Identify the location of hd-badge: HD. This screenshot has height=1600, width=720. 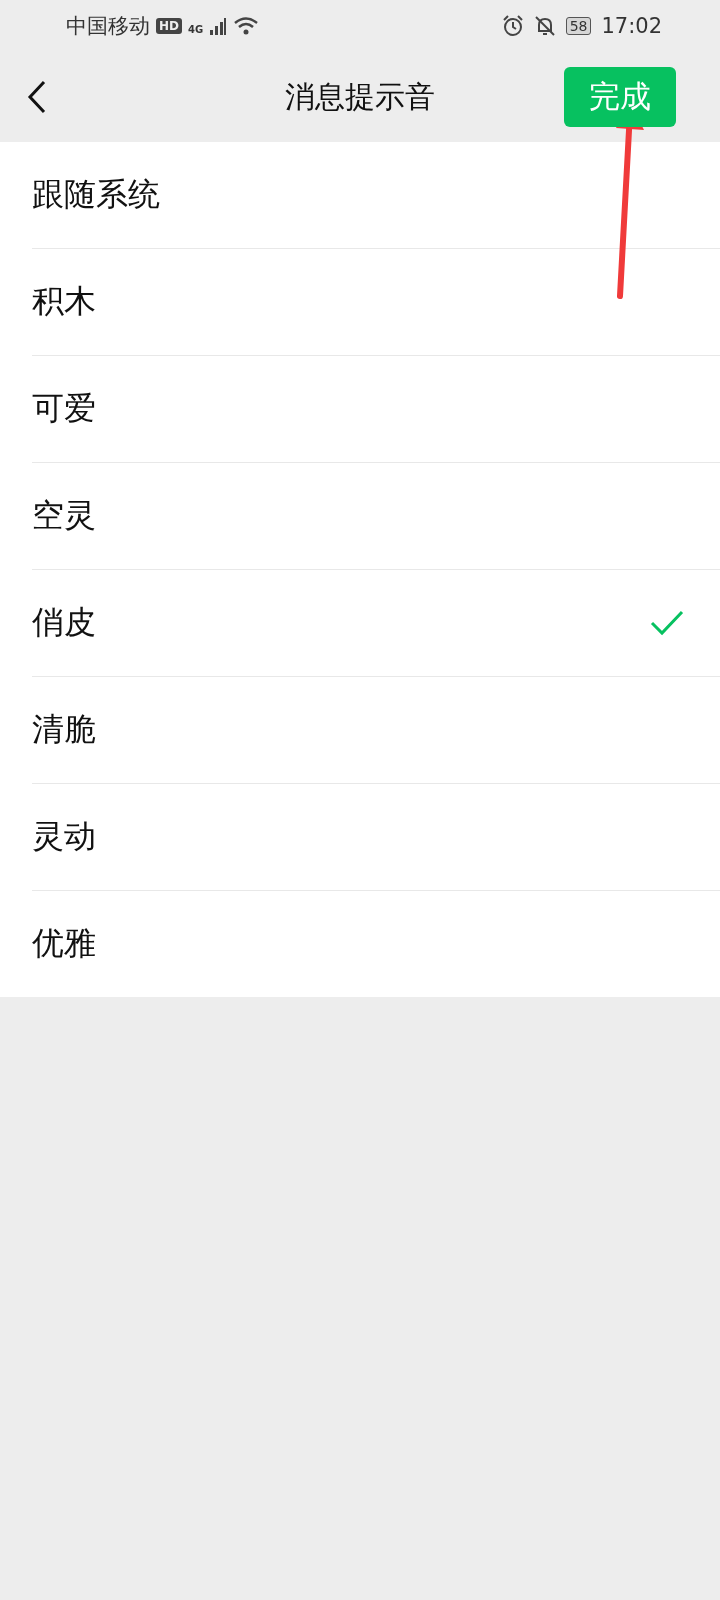
(169, 26).